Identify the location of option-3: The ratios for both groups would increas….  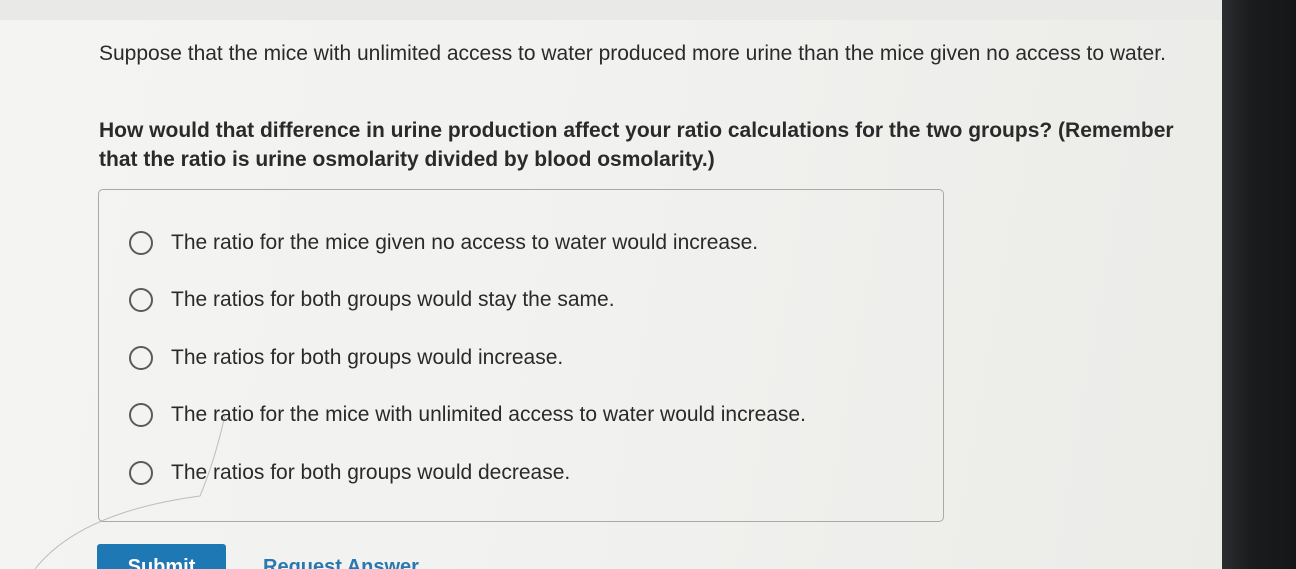
(346, 358).